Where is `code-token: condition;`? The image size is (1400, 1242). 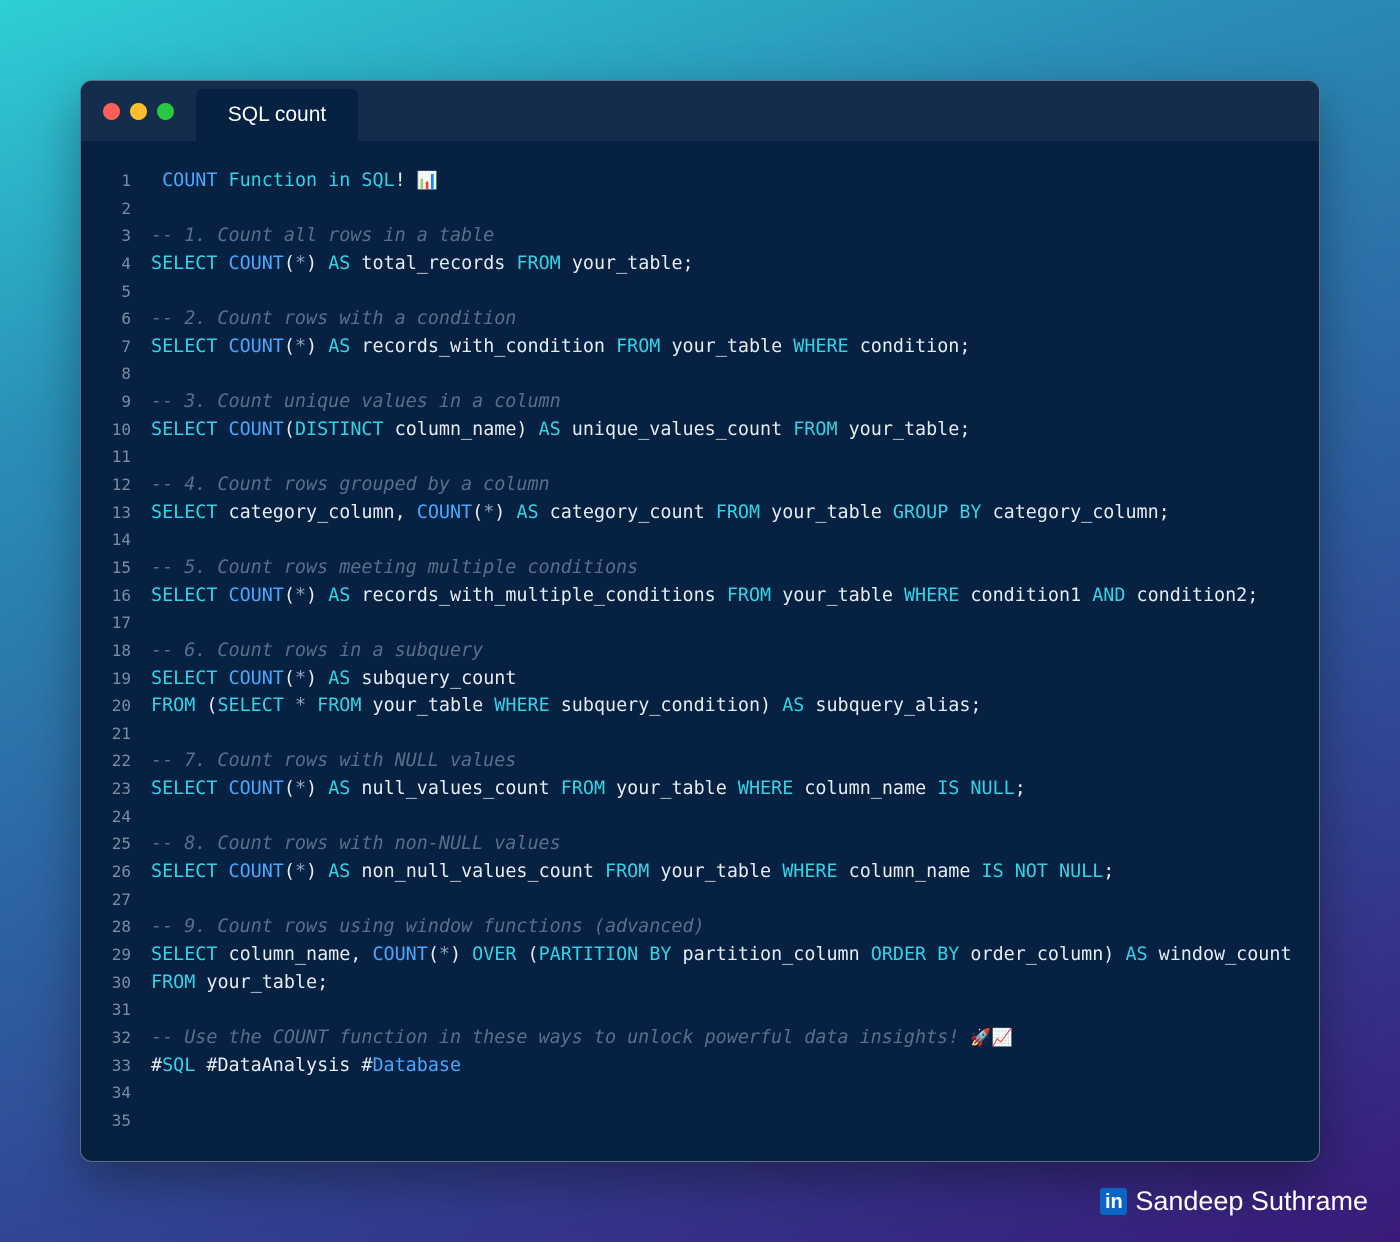 code-token: condition; is located at coordinates (915, 346).